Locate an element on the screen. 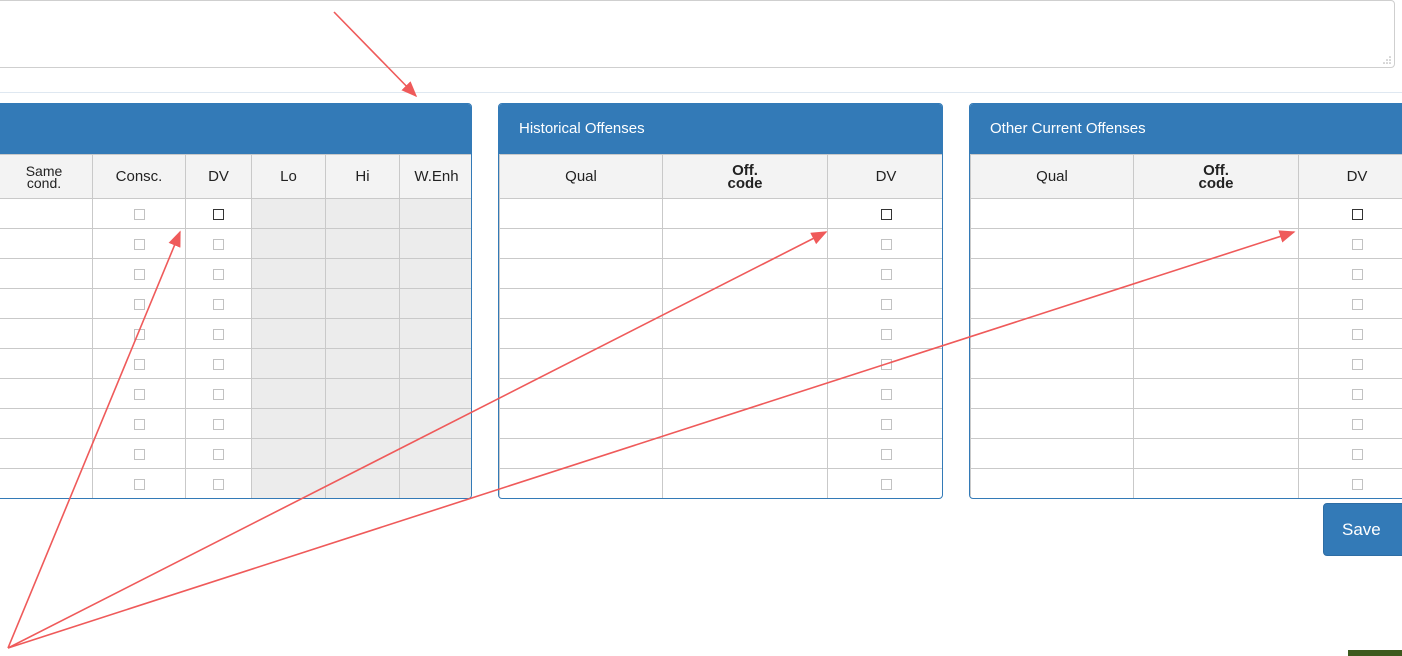  lo-cell is located at coordinates (288, 273).